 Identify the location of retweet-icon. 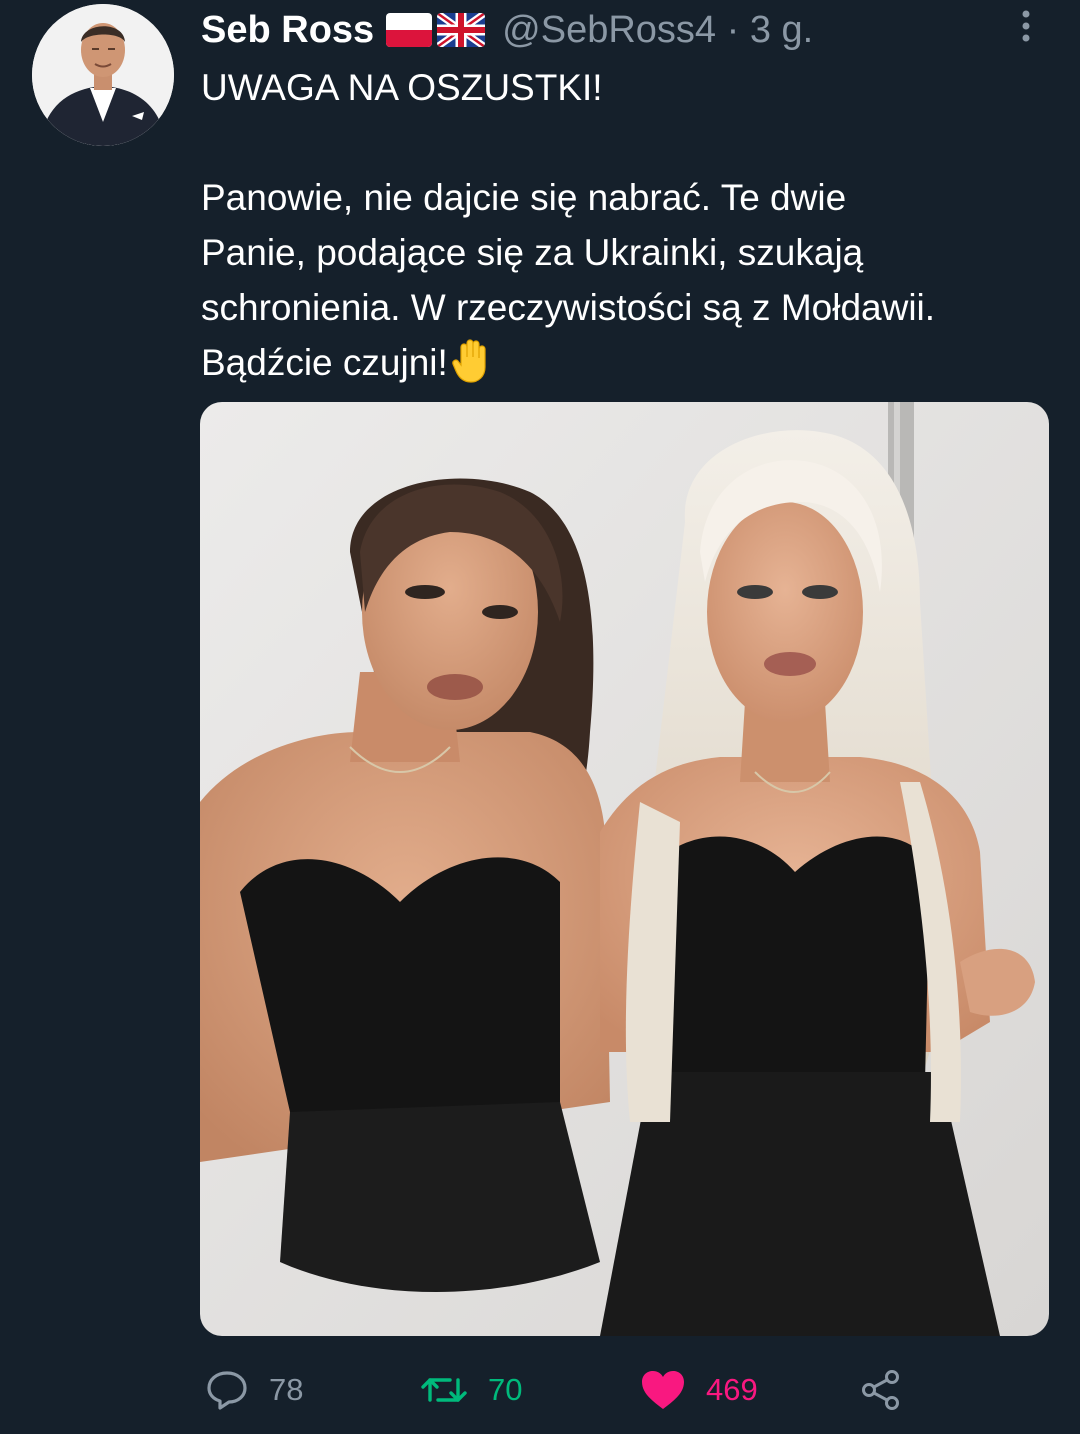
(444, 1390).